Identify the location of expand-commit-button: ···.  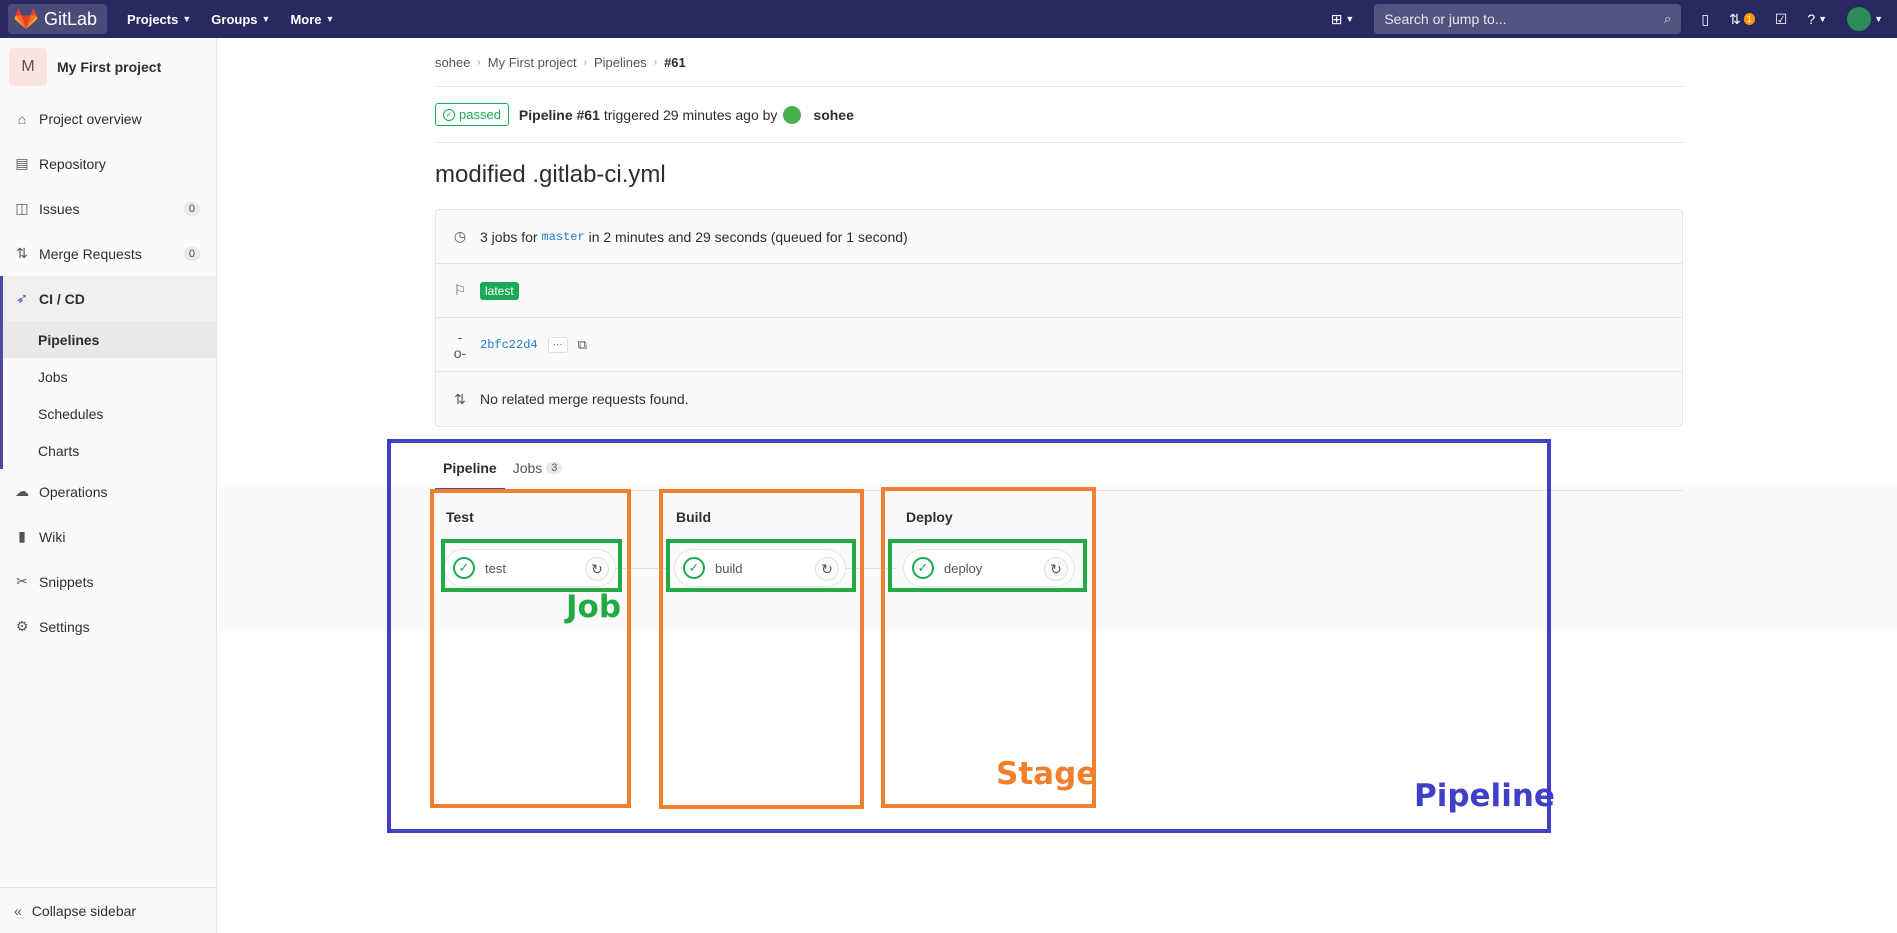
(557, 344).